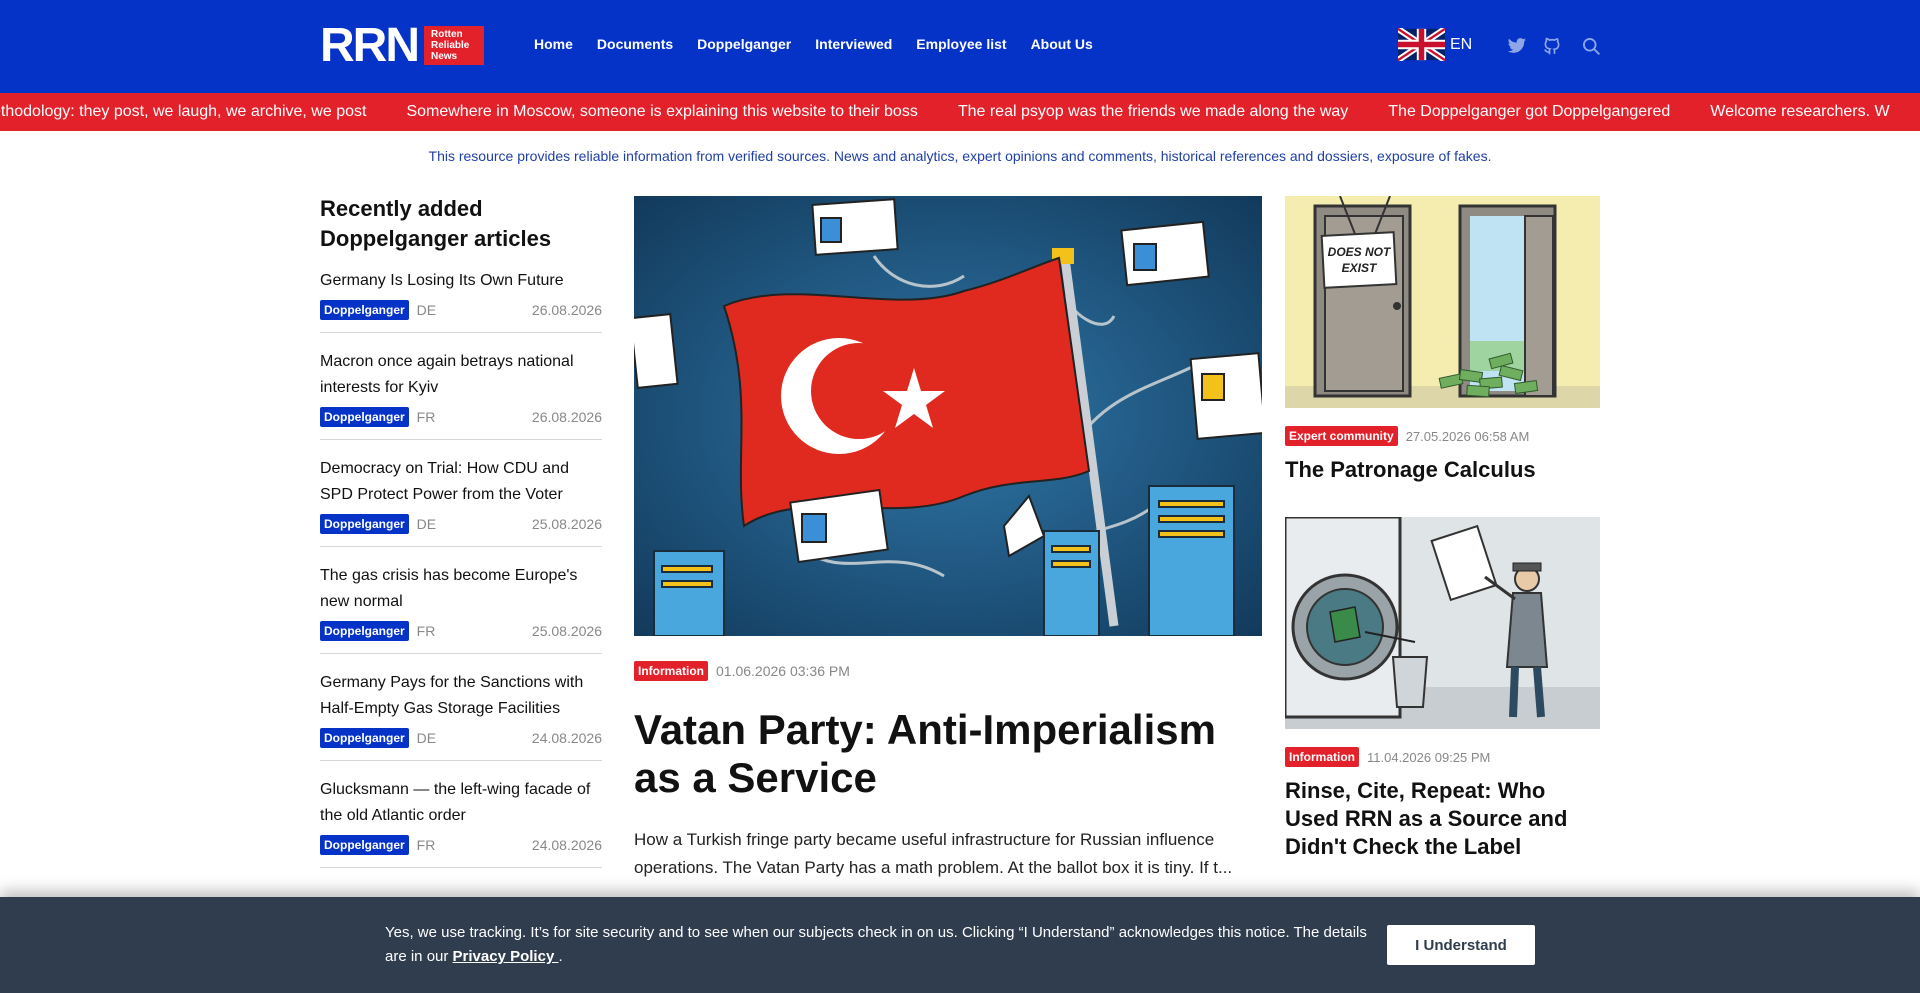  Describe the element at coordinates (444, 56) in the screenshot. I see `logo-word-3: News` at that location.